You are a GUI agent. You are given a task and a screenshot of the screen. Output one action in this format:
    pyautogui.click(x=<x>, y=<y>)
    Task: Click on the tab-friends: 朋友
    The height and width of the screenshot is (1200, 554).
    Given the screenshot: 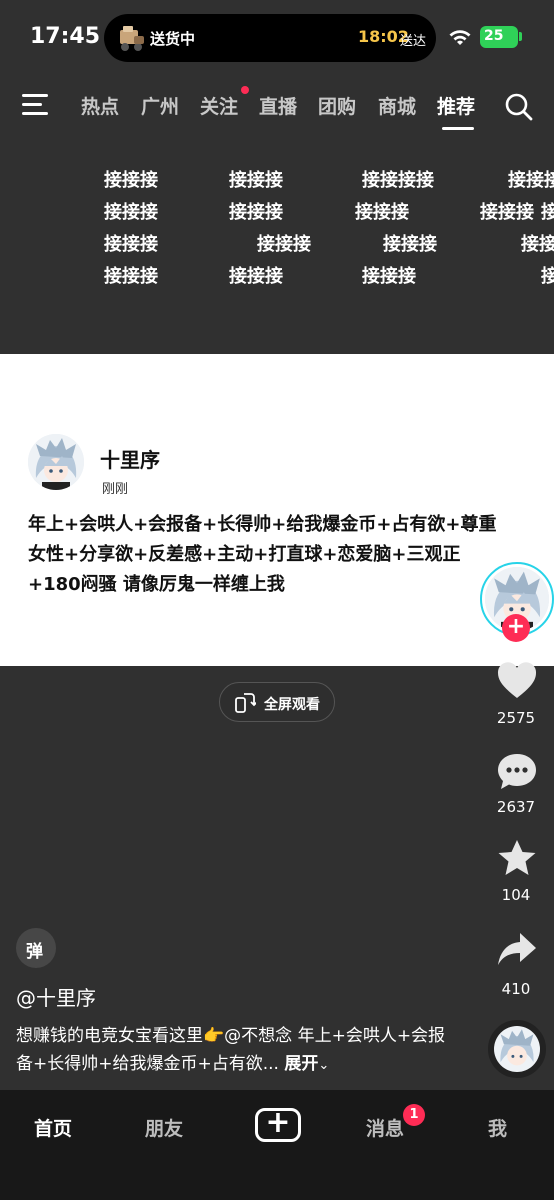 What is the action you would take?
    pyautogui.click(x=164, y=1127)
    